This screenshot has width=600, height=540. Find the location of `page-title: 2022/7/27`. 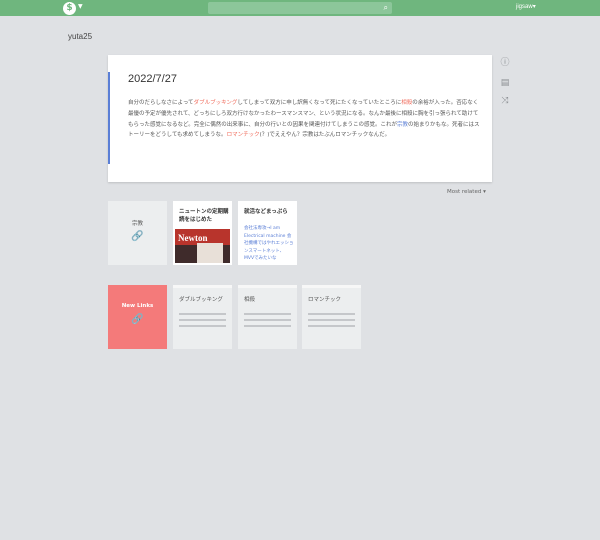

page-title: 2022/7/27 is located at coordinates (152, 79).